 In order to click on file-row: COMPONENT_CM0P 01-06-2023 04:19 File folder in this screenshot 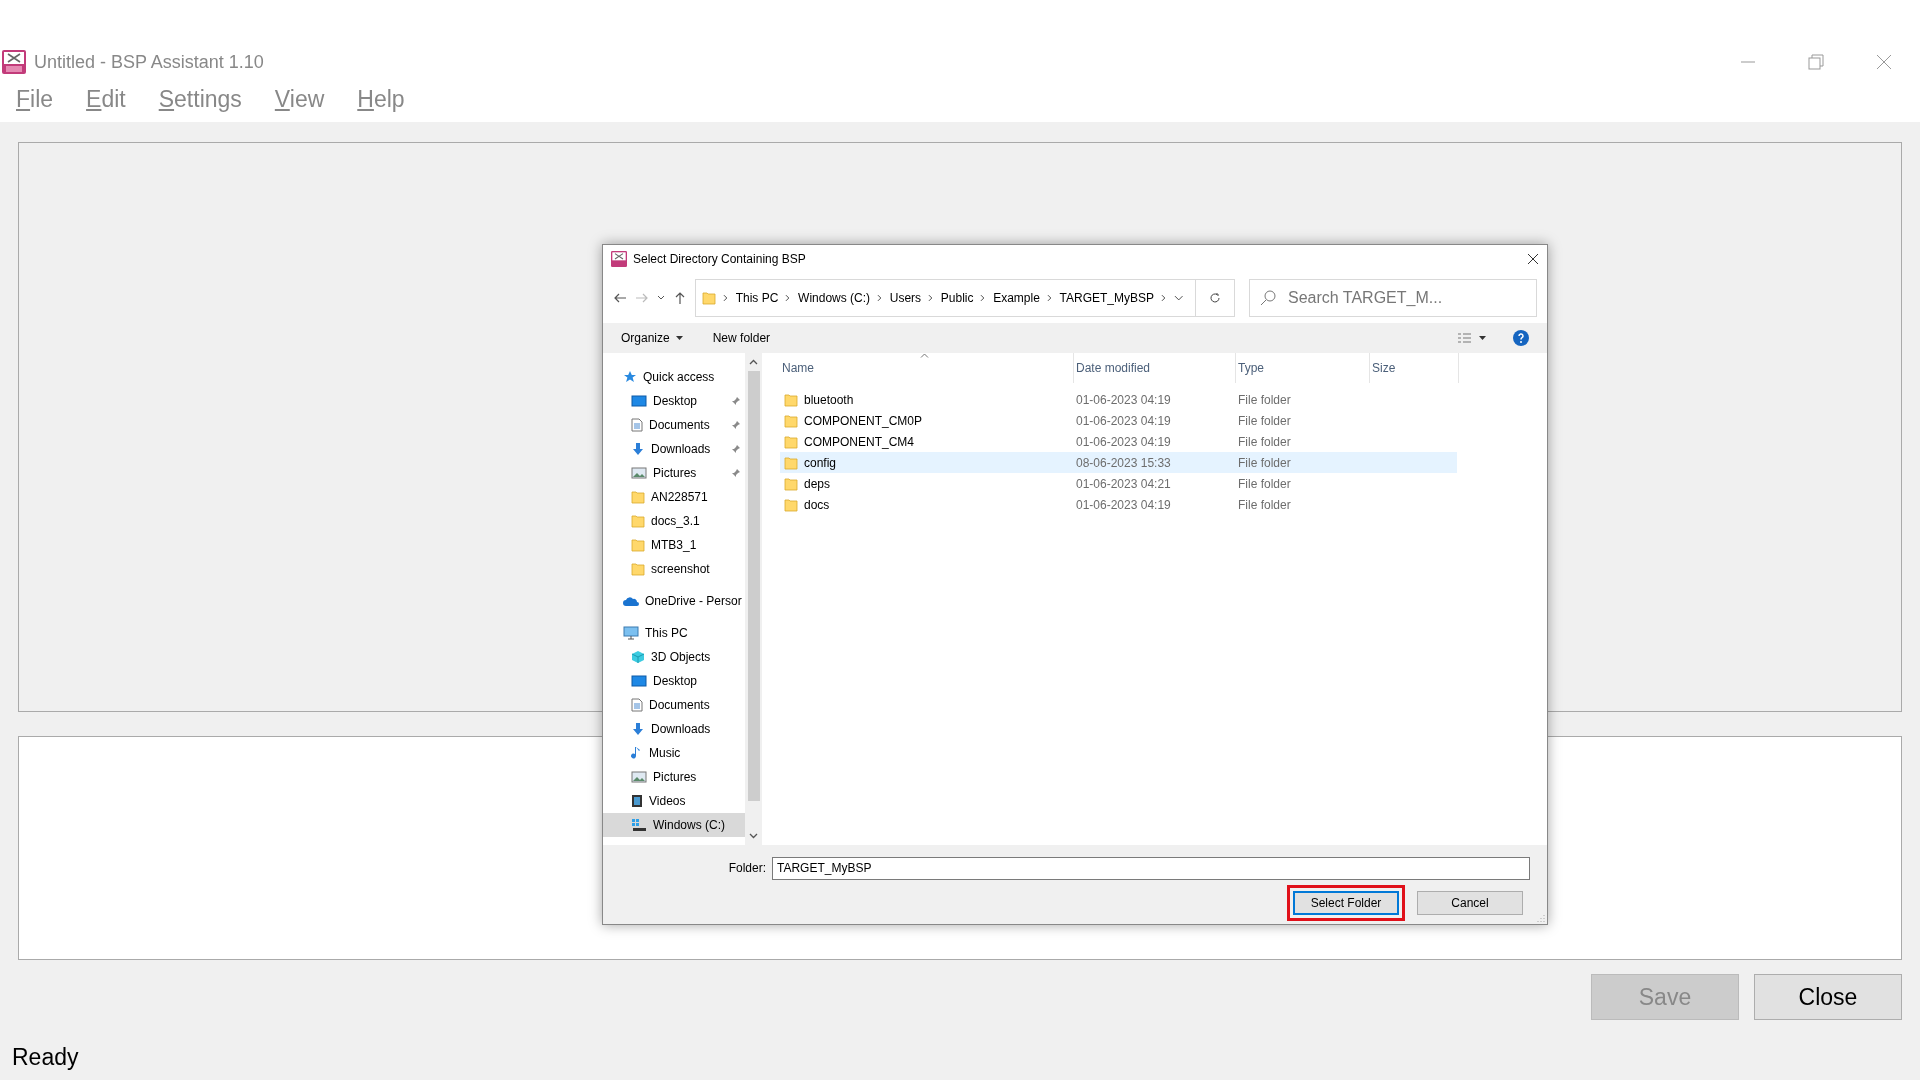, I will do `click(1118, 420)`.